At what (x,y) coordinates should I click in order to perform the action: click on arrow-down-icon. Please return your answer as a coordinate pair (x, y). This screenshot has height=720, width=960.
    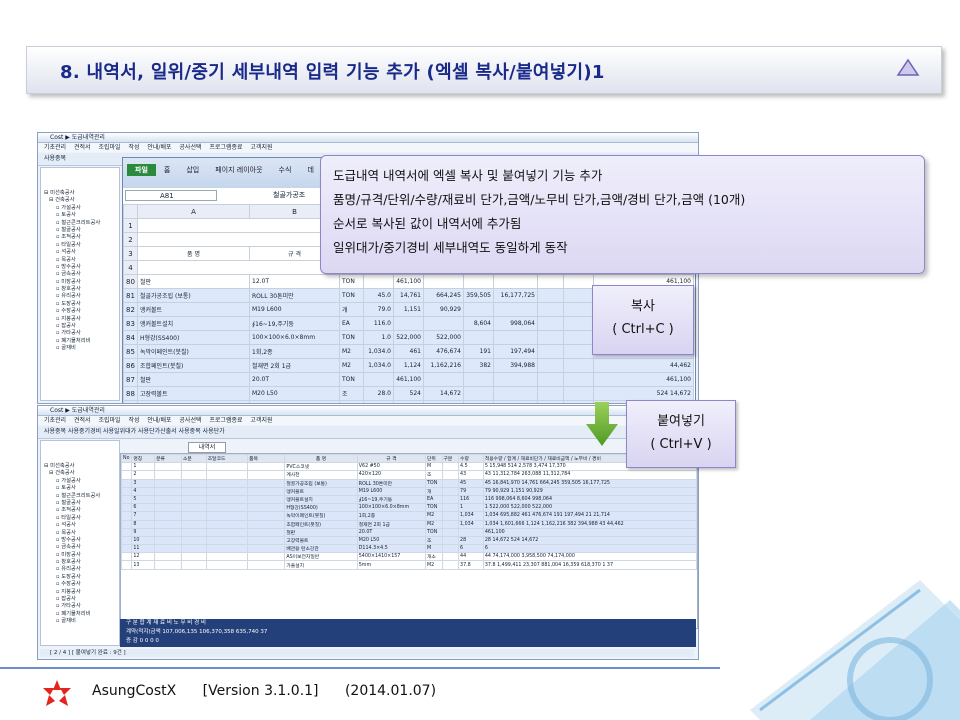
    Looking at the image, I should click on (602, 424).